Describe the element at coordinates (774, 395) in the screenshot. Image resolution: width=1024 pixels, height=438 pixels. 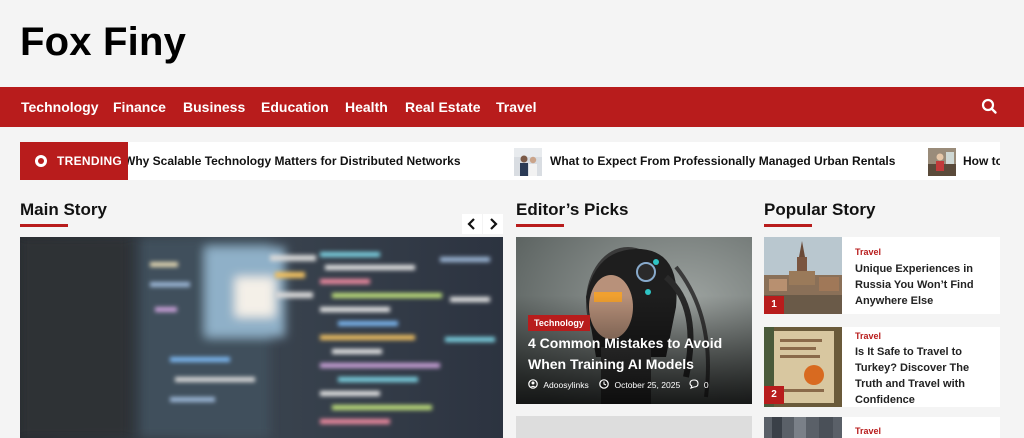
I see `rank-badge: 2` at that location.